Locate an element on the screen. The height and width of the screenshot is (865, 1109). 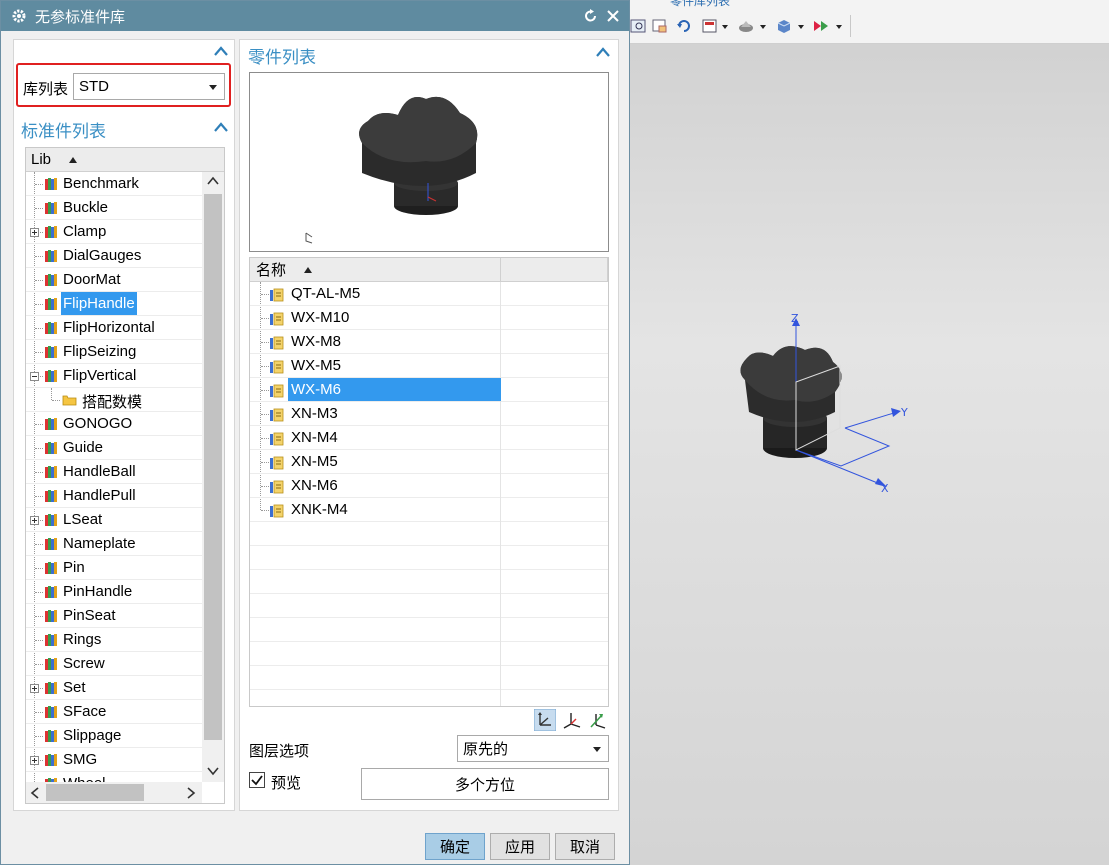
standard-list-item-label: HandlePull is located at coordinates (99, 495).